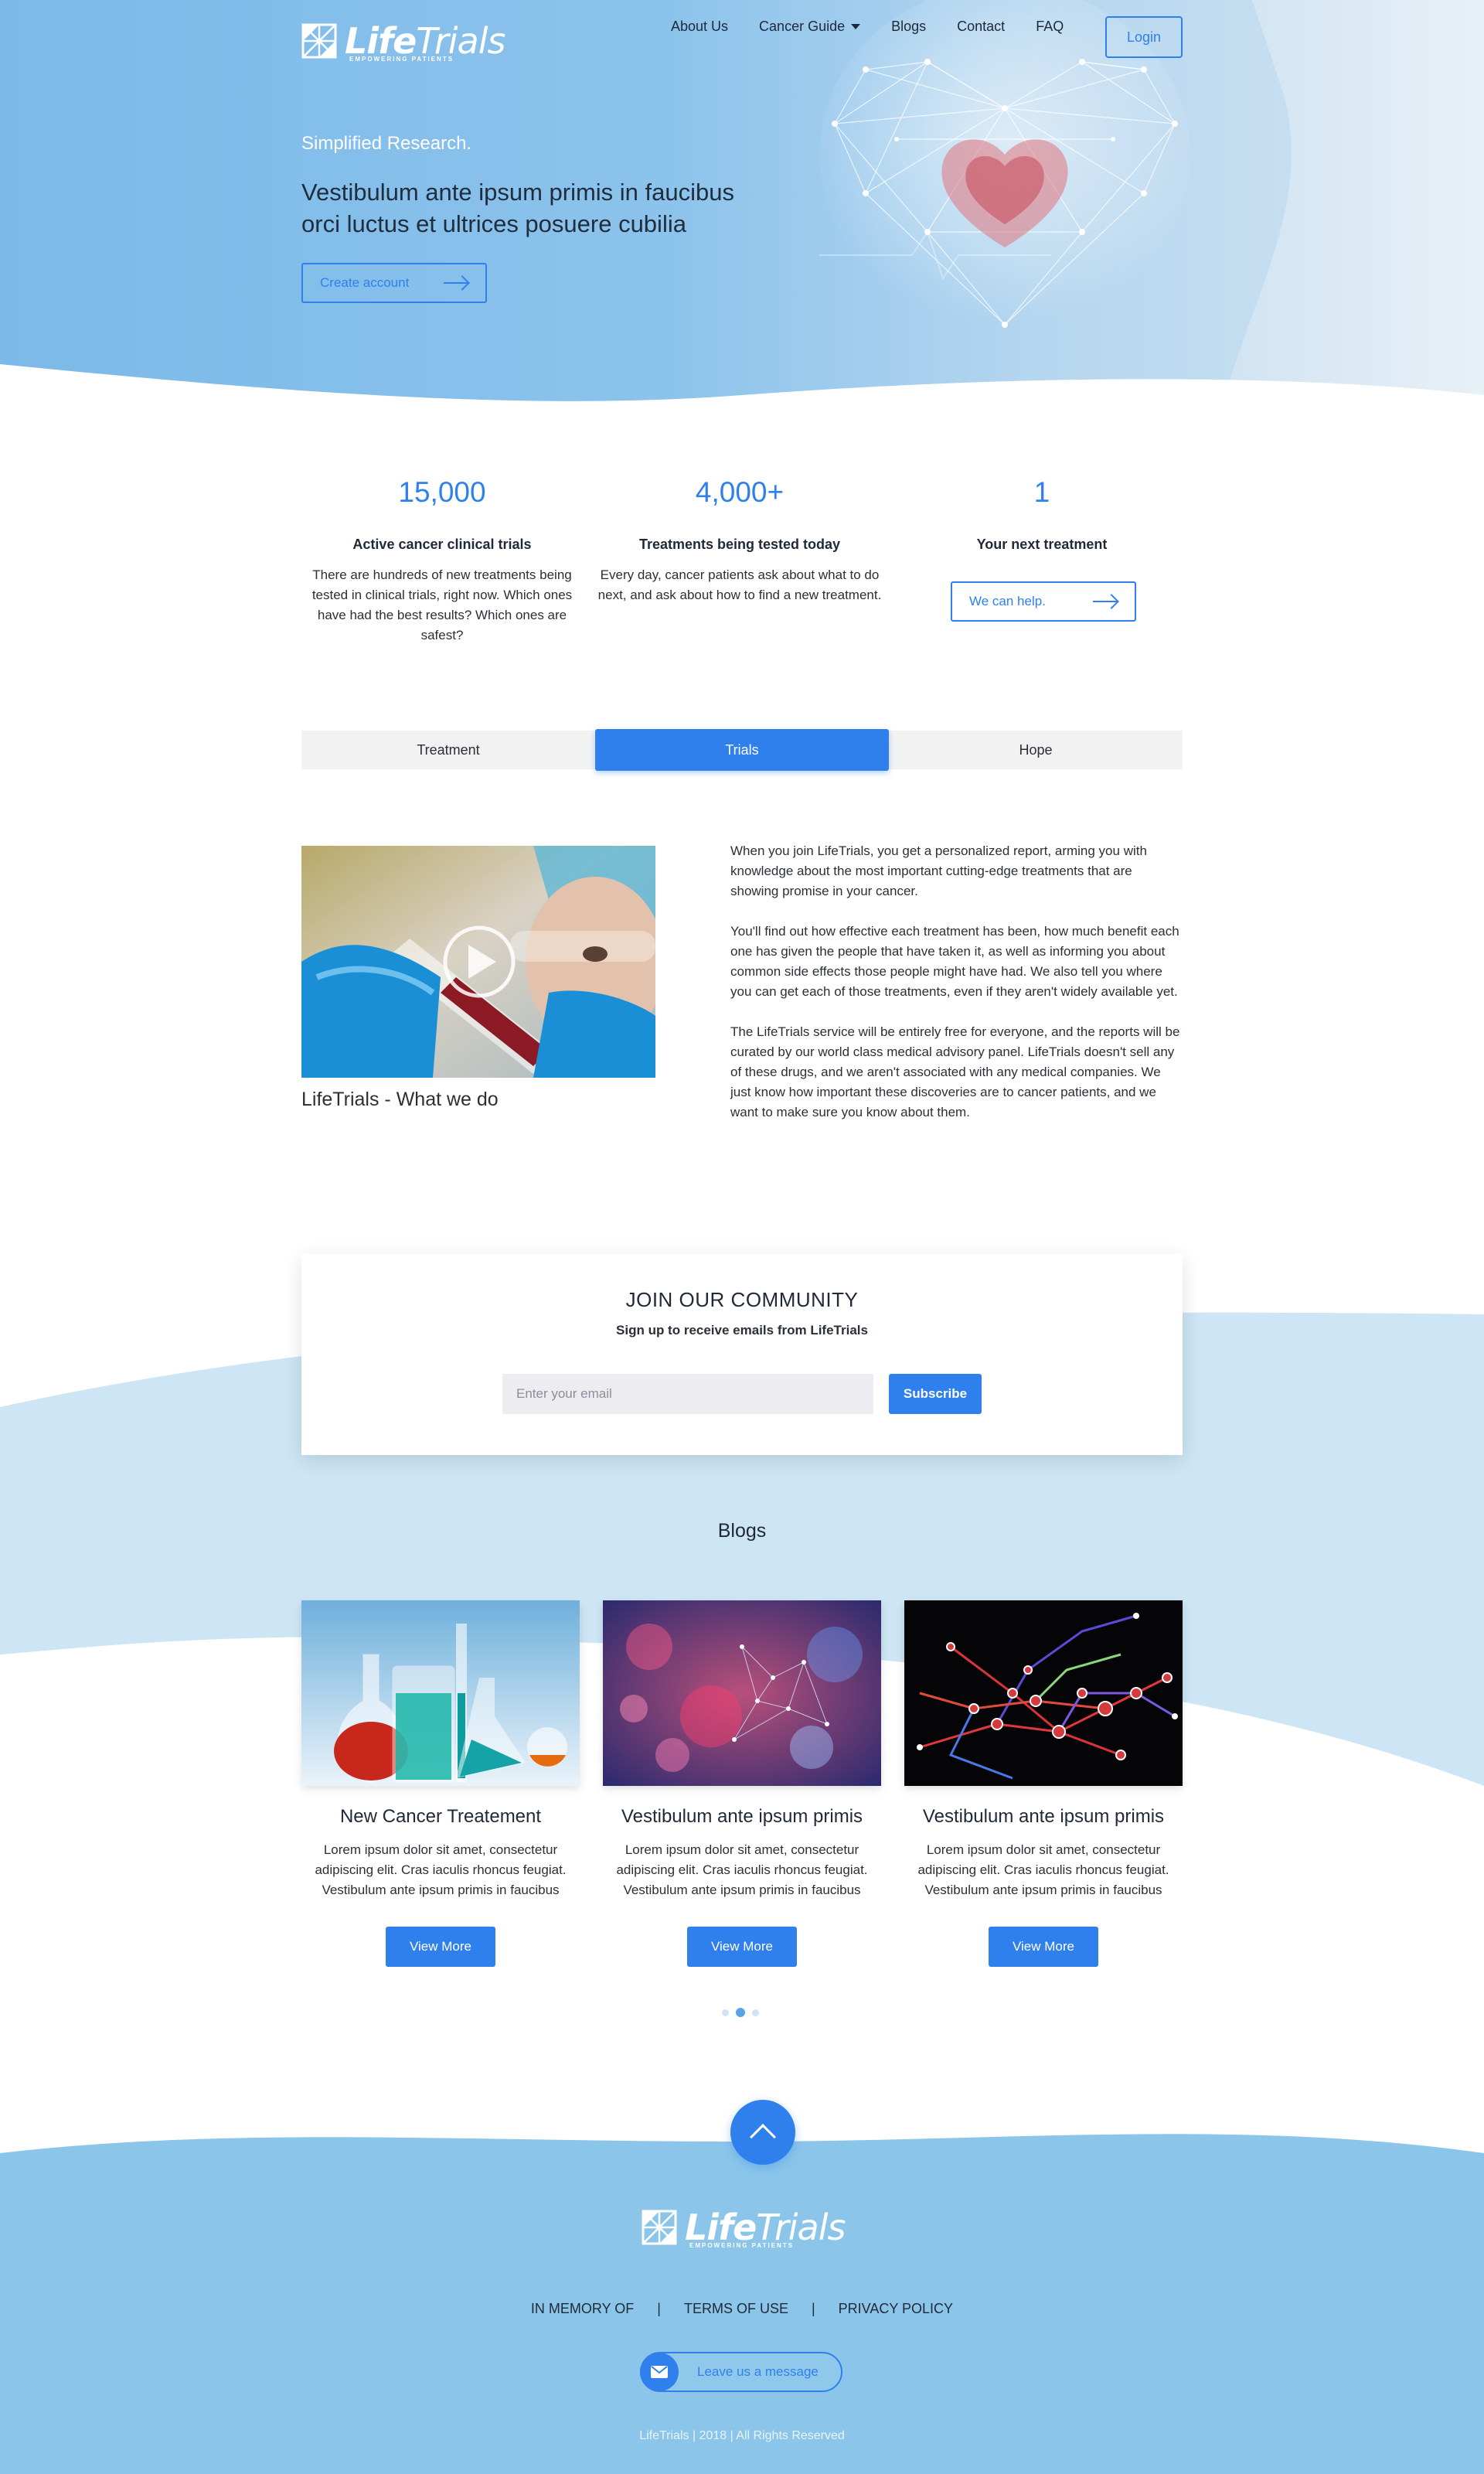  What do you see at coordinates (763, 2137) in the screenshot?
I see `chevron-up-icon` at bounding box center [763, 2137].